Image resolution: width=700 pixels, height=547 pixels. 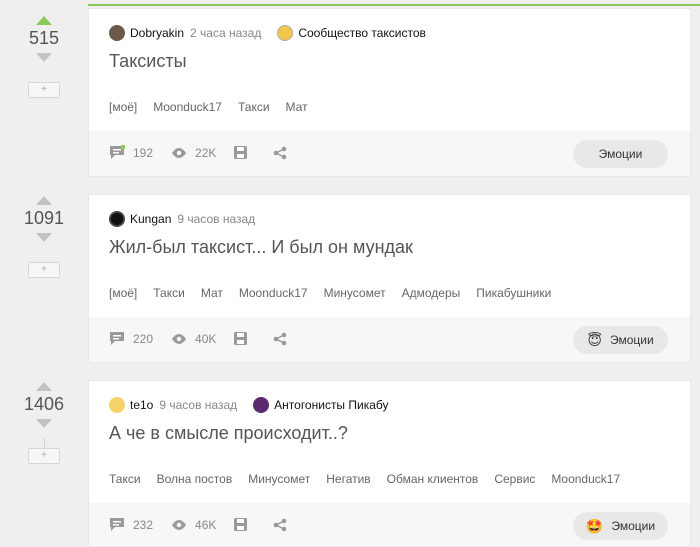 I want to click on rating-score: 515, so click(x=44, y=38).